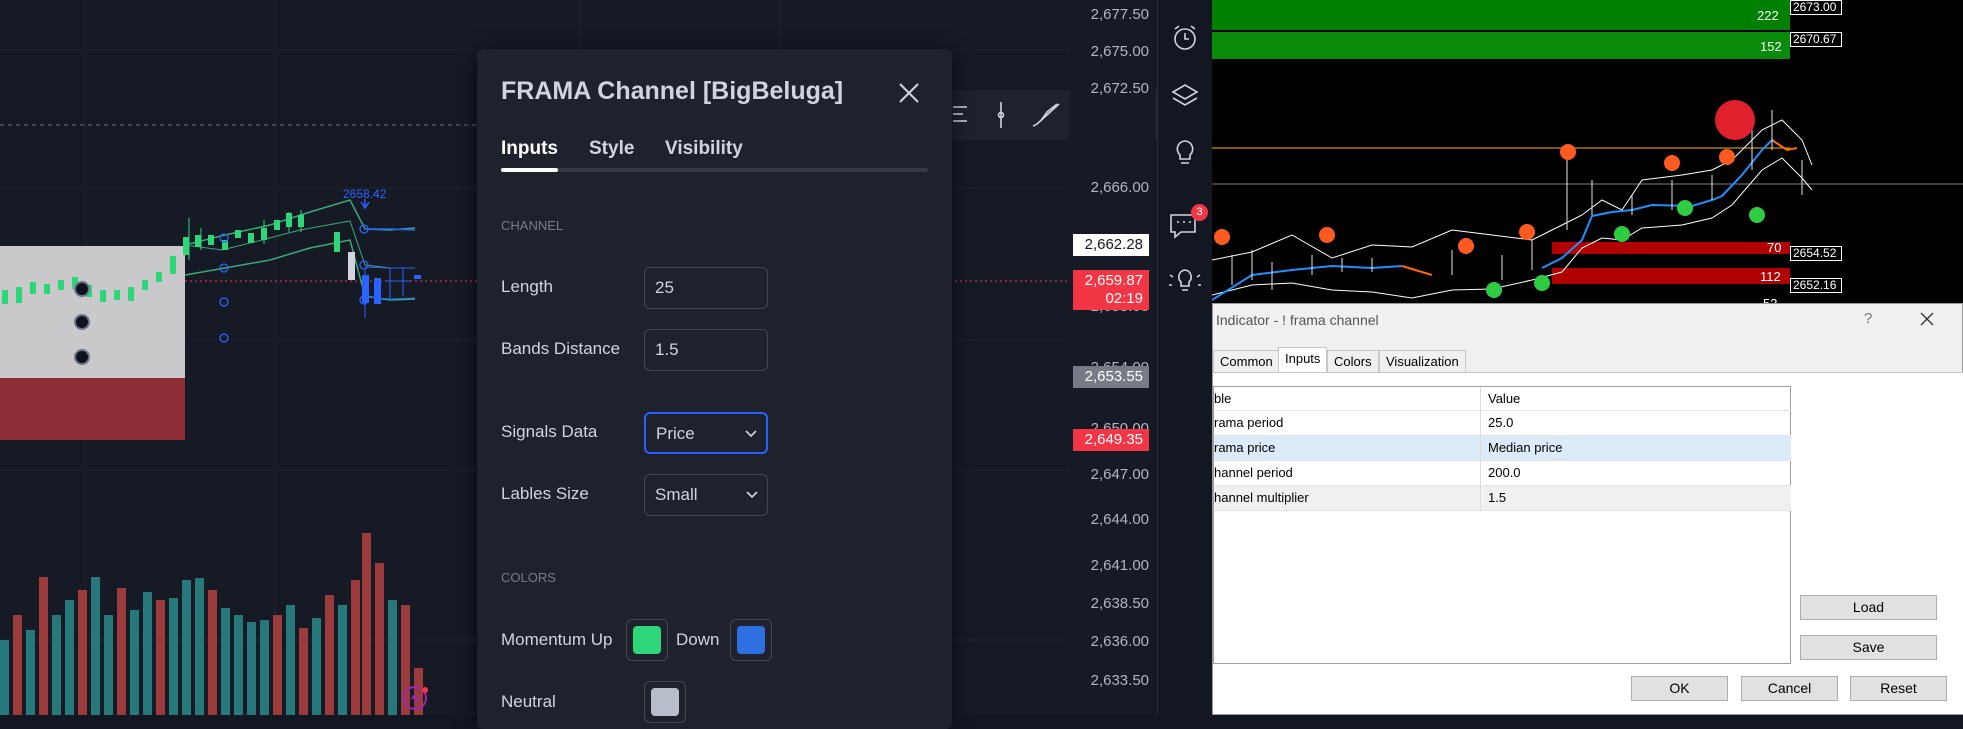  Describe the element at coordinates (706, 495) in the screenshot. I see `labels-size-select: Small` at that location.